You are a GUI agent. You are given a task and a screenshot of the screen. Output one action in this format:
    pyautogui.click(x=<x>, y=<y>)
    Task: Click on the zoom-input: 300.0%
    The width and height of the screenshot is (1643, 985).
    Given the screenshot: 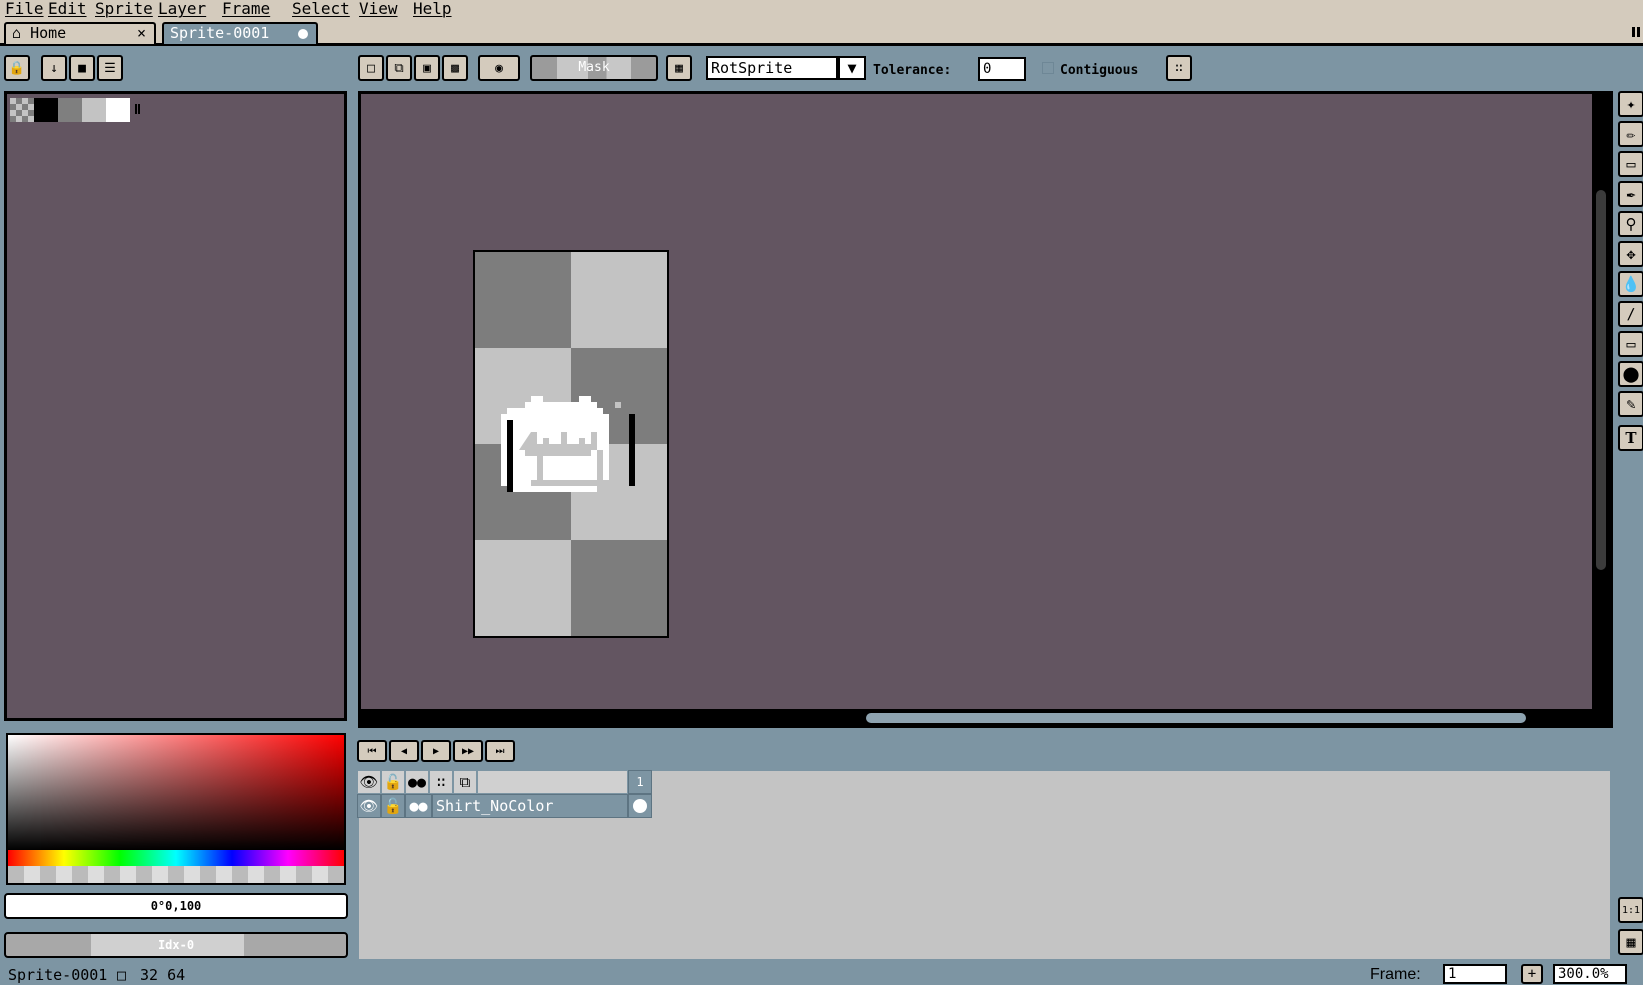 What is the action you would take?
    pyautogui.click(x=1590, y=974)
    